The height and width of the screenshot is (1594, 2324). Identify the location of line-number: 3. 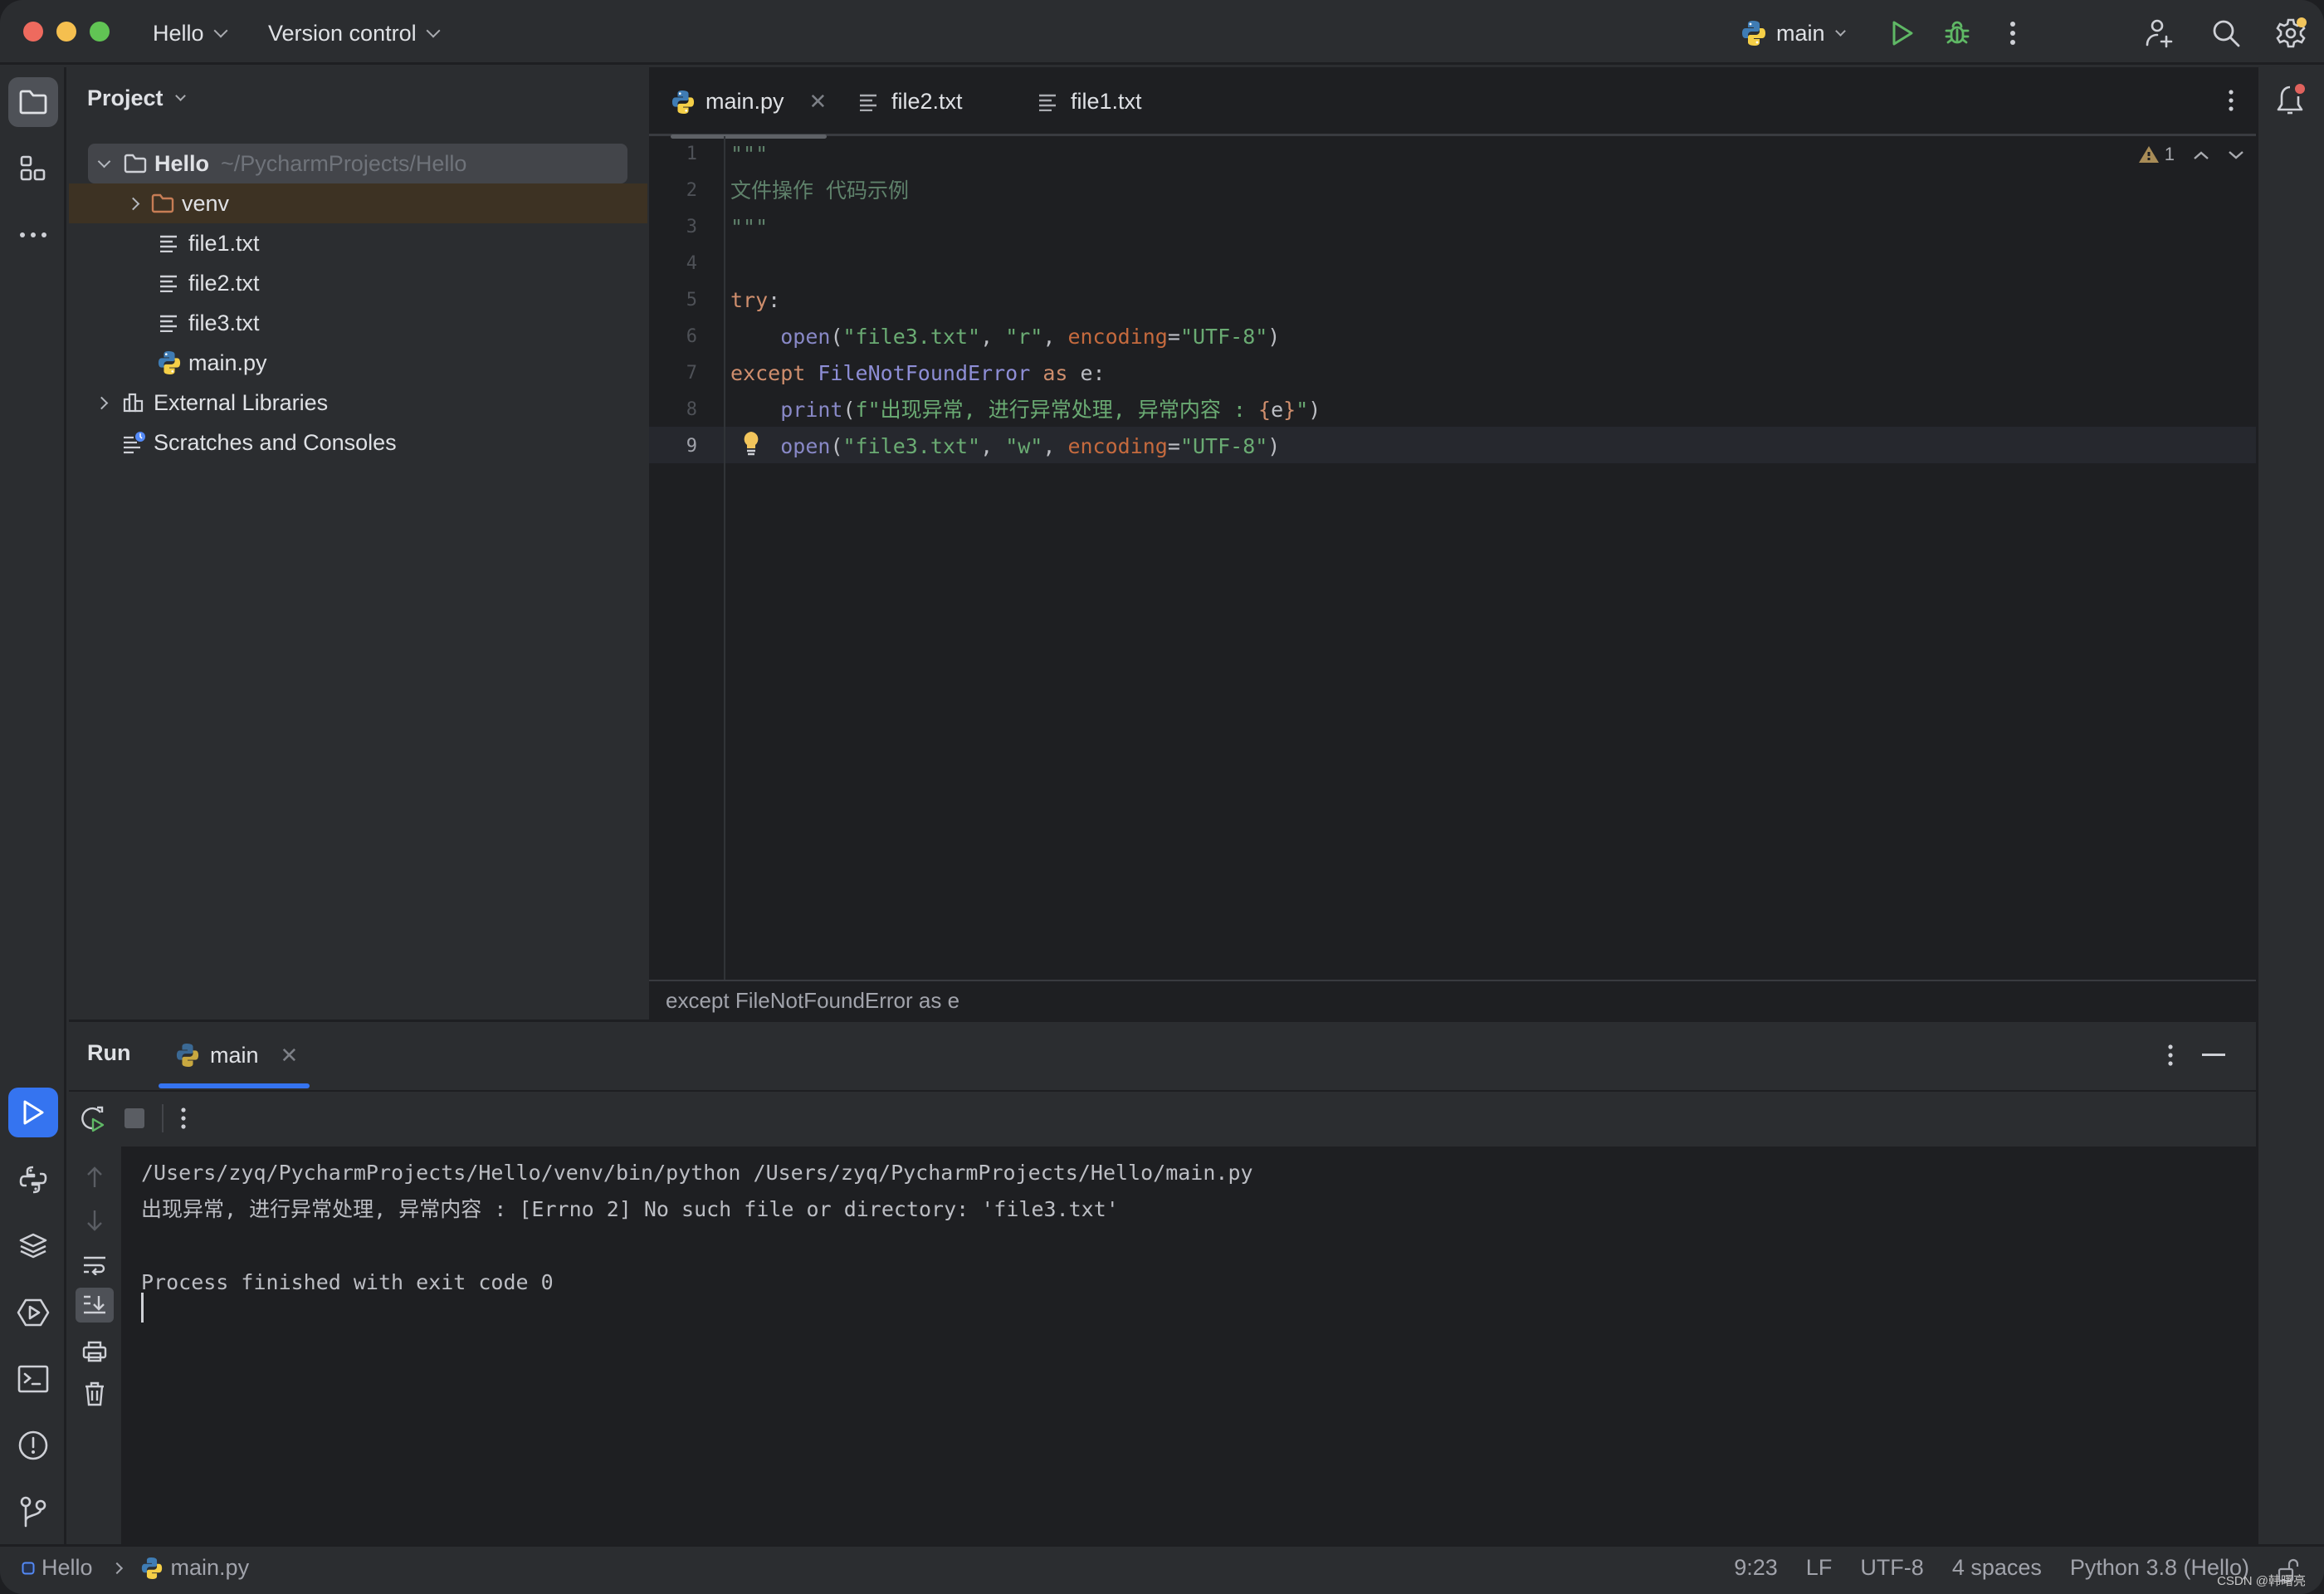
(691, 227).